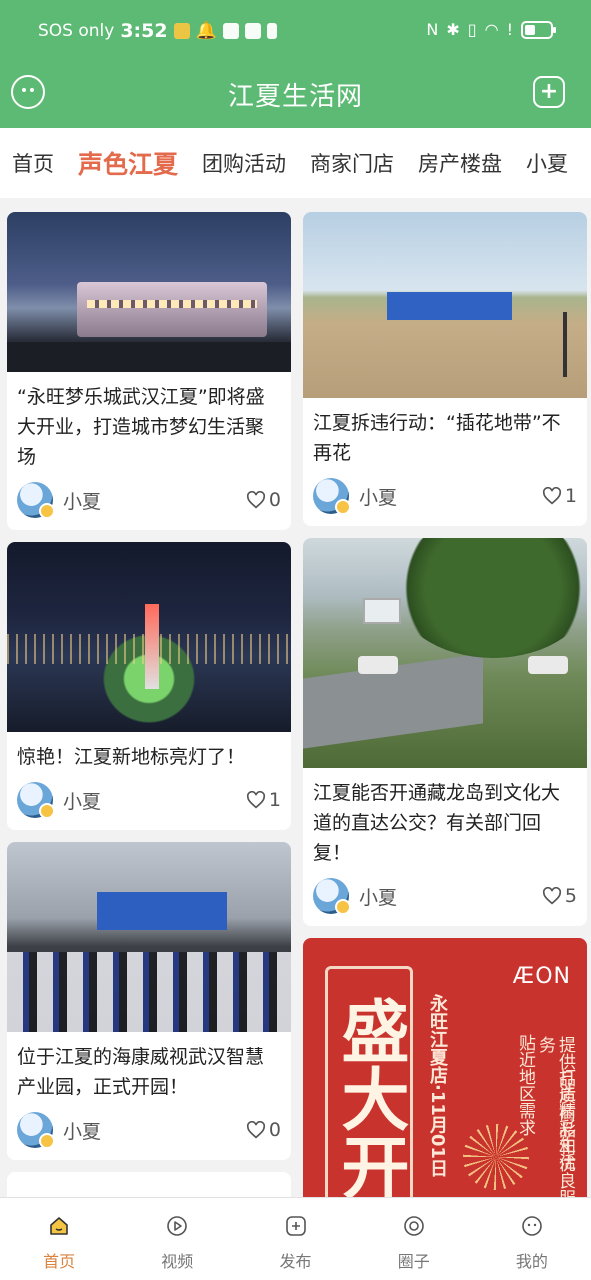 The height and width of the screenshot is (1280, 591). Describe the element at coordinates (206, 31) in the screenshot. I see `bell-icon: 🔔` at that location.